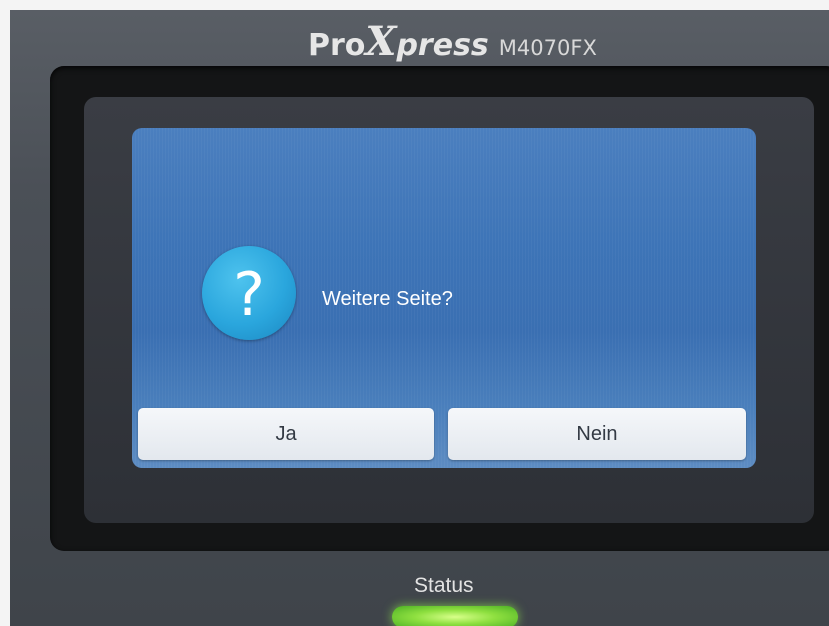  I want to click on model-name: M4070FX, so click(547, 48).